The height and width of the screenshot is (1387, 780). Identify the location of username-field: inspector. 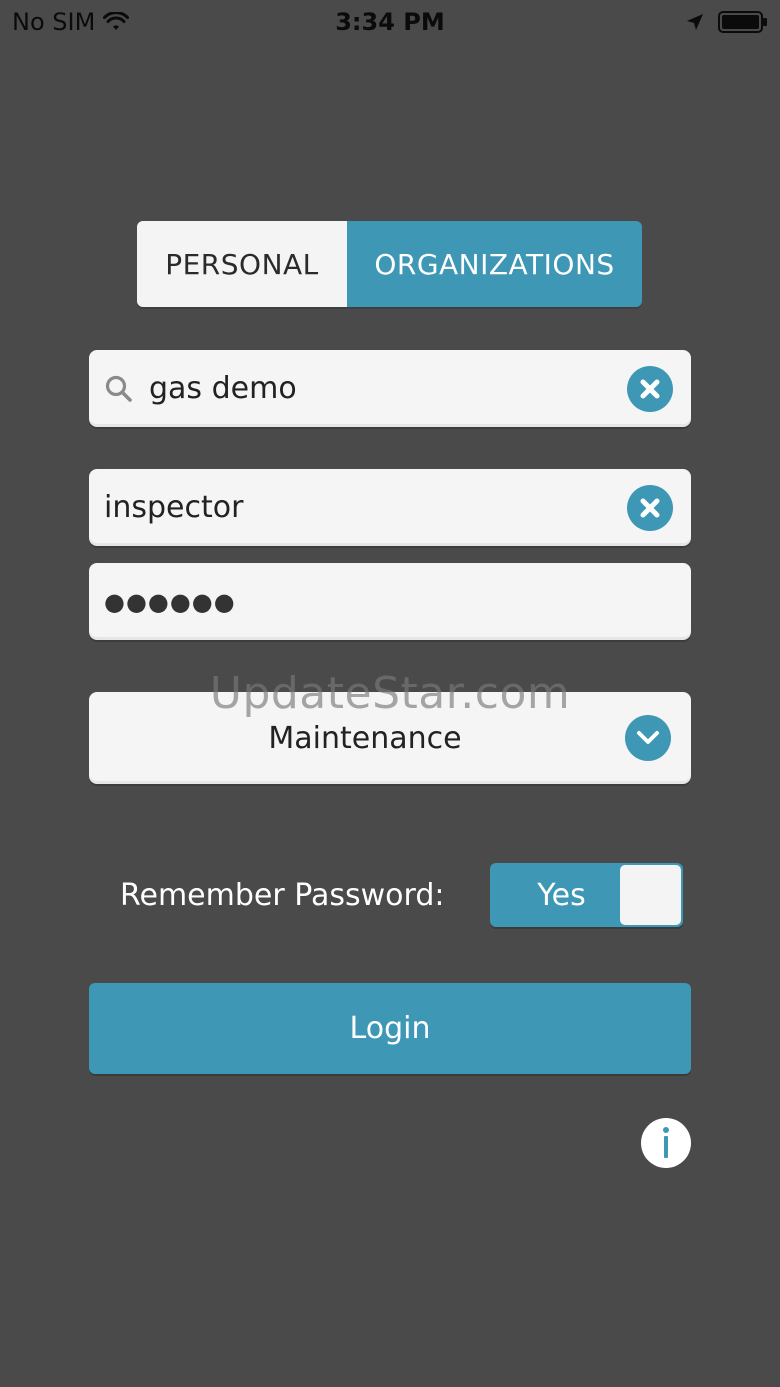
(390, 507).